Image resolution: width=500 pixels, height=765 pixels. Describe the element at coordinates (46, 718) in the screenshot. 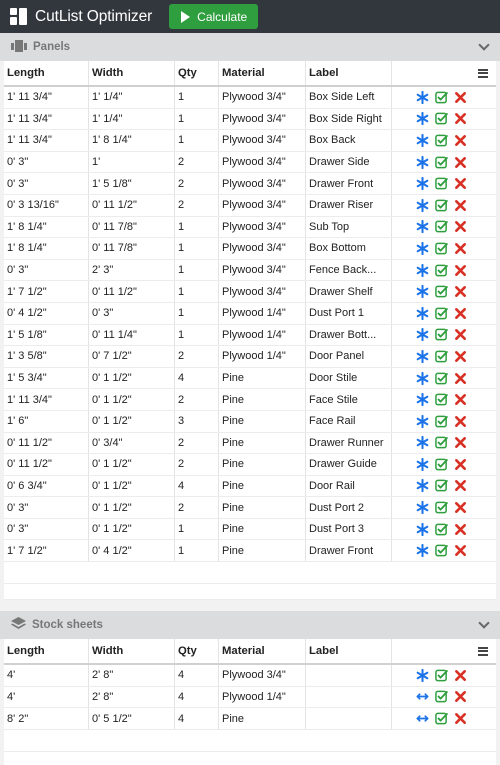

I see `cell-length: 8' 2"` at that location.